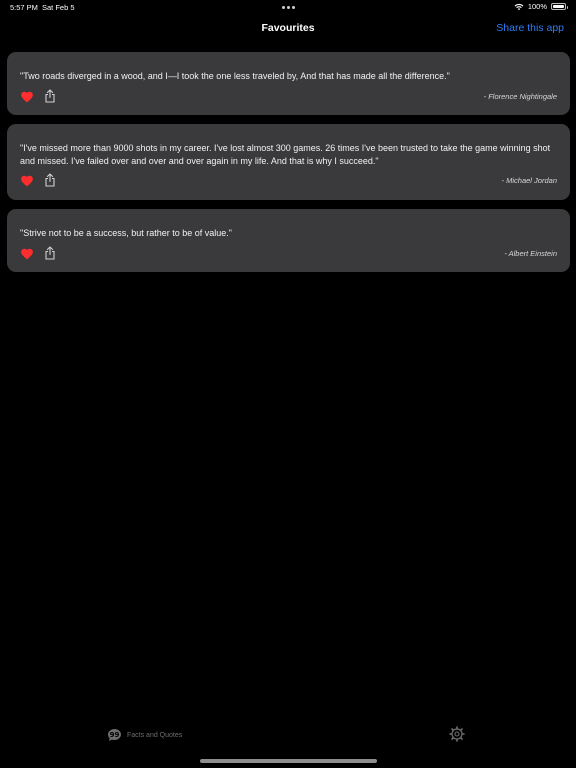  I want to click on quote-bubble-icon: 99, so click(114, 735).